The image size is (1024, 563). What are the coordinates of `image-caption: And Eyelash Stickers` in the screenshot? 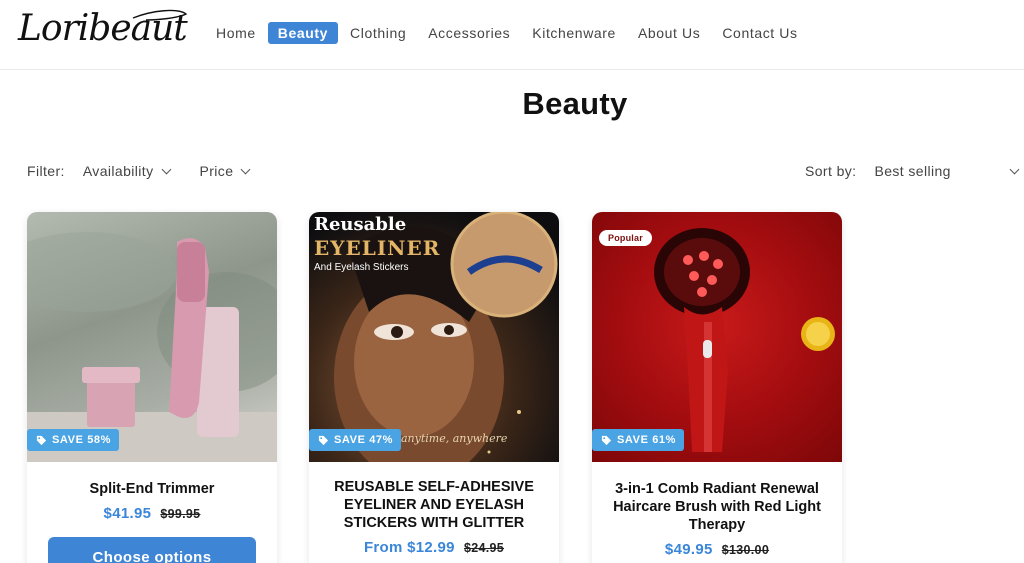 It's located at (361, 267).